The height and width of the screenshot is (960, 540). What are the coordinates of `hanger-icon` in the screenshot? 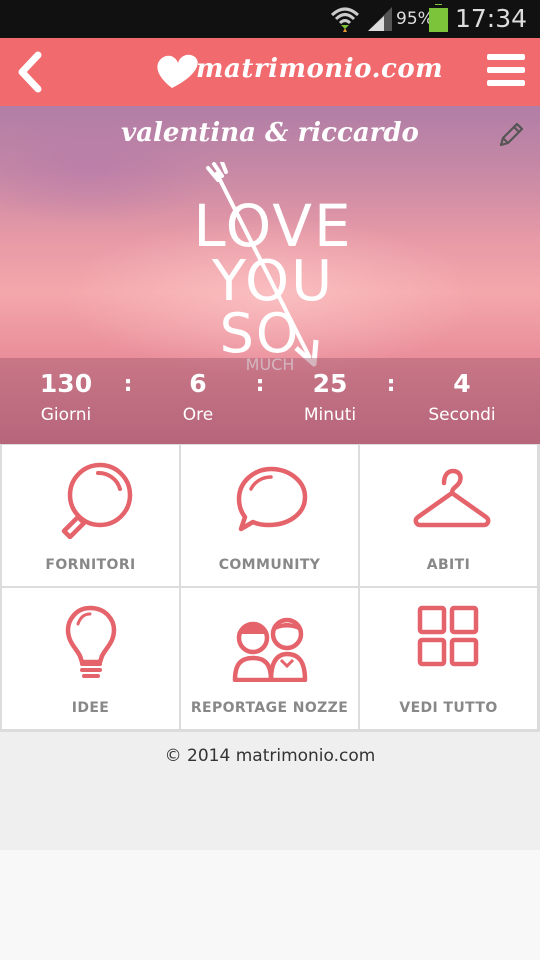 It's located at (452, 498).